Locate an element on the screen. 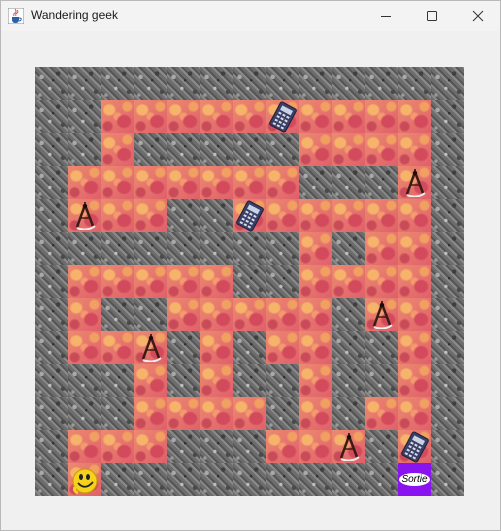  exit-label: Sortie is located at coordinates (414, 479).